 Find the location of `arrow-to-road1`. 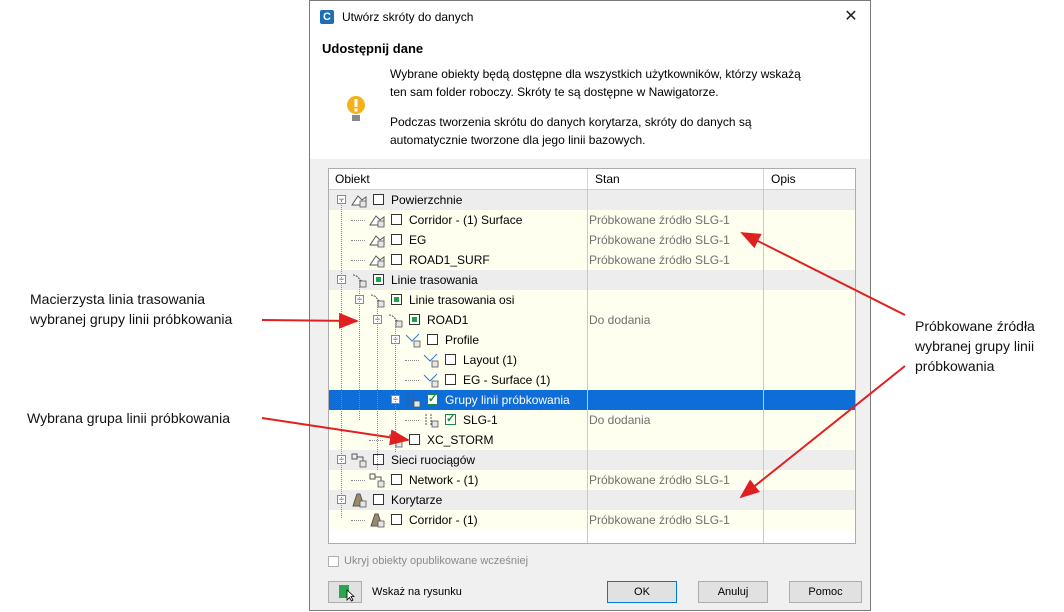

arrow-to-road1 is located at coordinates (310, 320).